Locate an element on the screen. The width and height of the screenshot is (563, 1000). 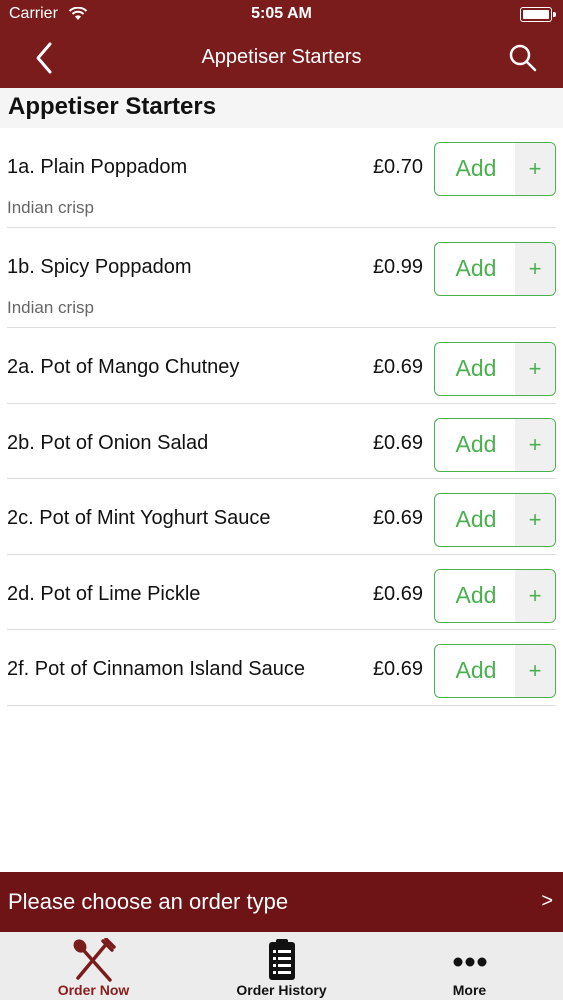
menu-item: 2d. Pot of Lime Pickle £0.69 Add + is located at coordinates (281, 592).